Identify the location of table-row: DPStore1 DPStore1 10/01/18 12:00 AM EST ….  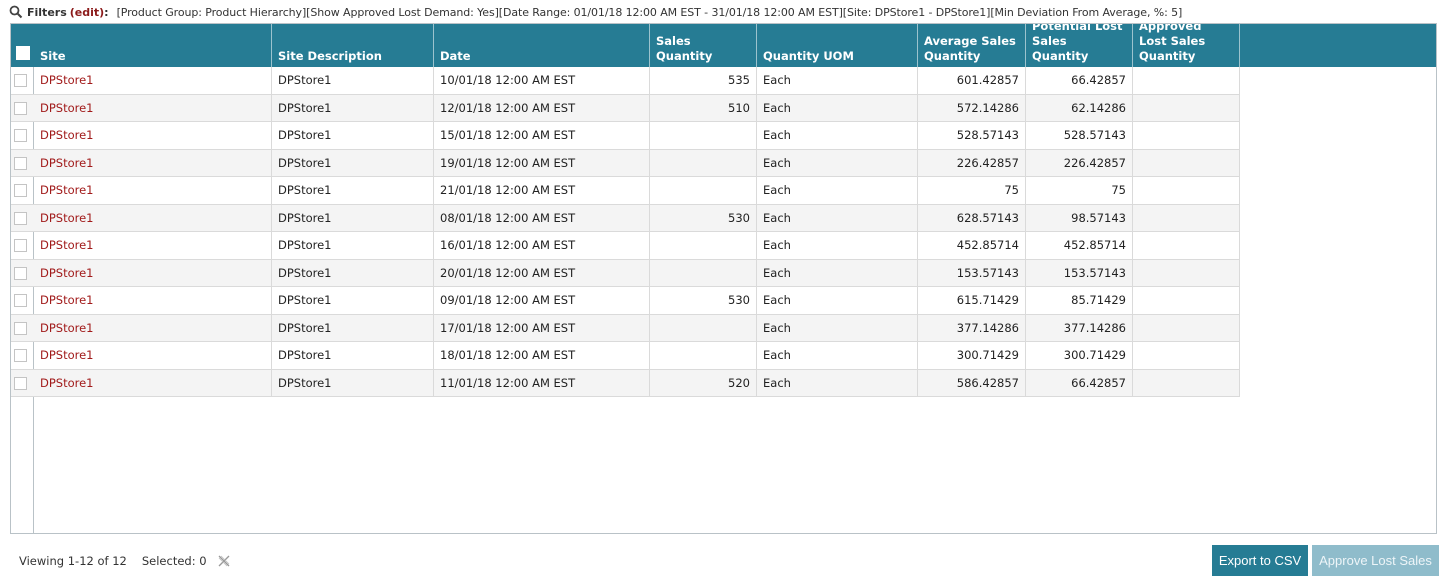
(625, 81).